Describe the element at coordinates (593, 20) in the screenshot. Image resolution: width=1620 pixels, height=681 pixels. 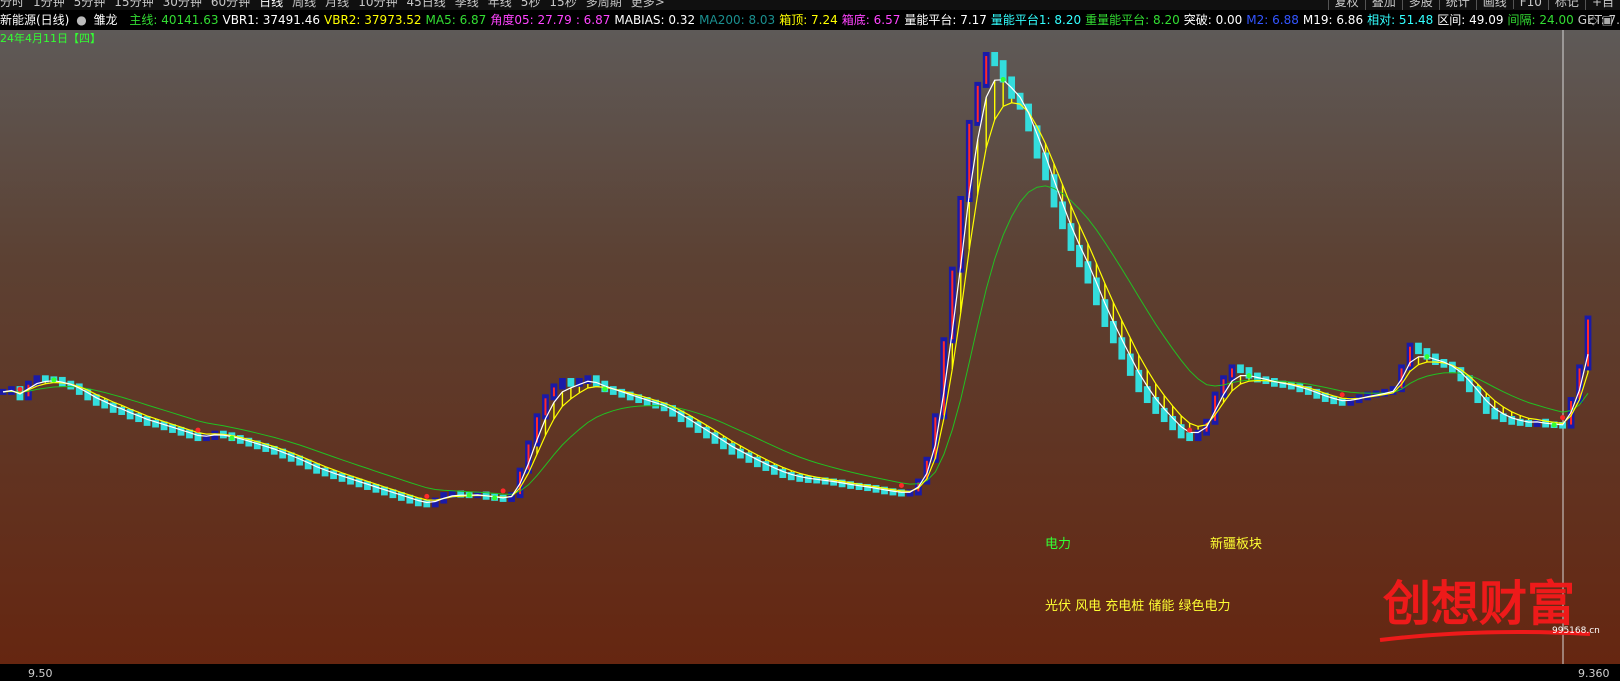
I see `indicator-value: : 6.87` at that location.